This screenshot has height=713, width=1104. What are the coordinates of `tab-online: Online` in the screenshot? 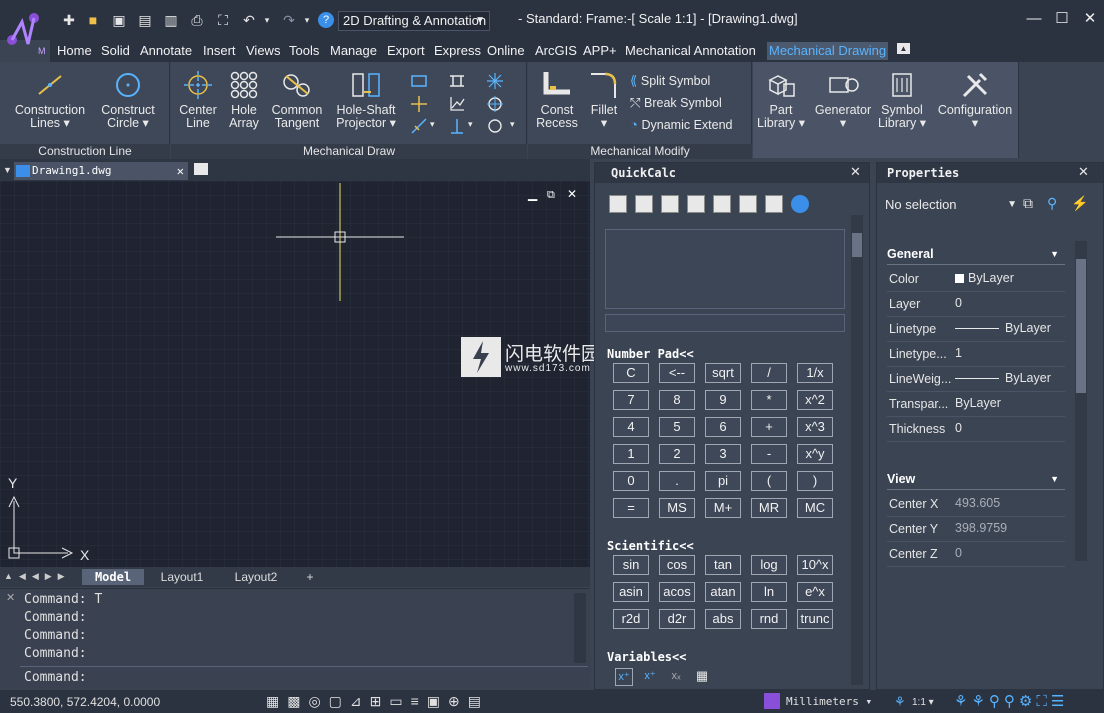 It's located at (506, 51).